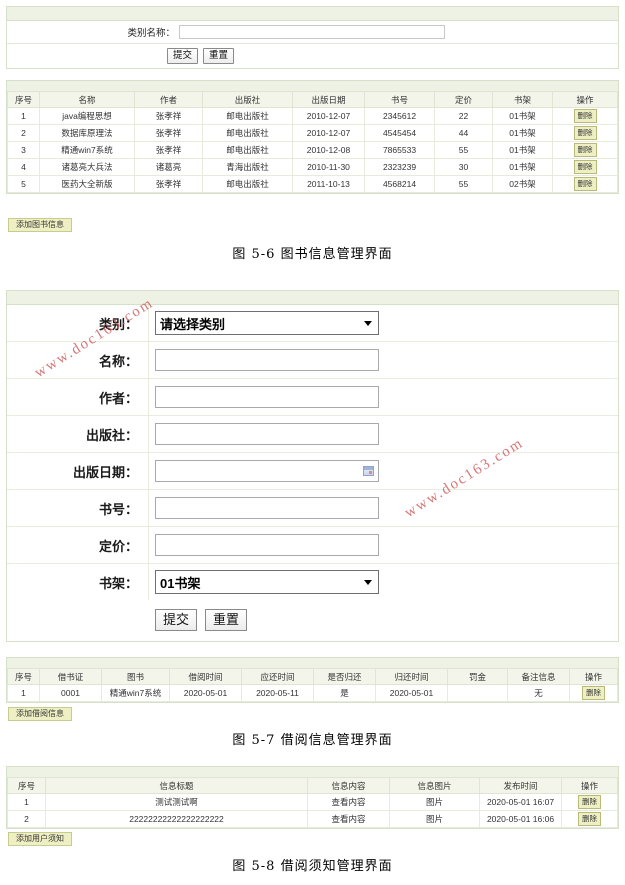 The width and height of the screenshot is (625, 885). I want to click on add-book-button: 添加图书信息, so click(40, 225).